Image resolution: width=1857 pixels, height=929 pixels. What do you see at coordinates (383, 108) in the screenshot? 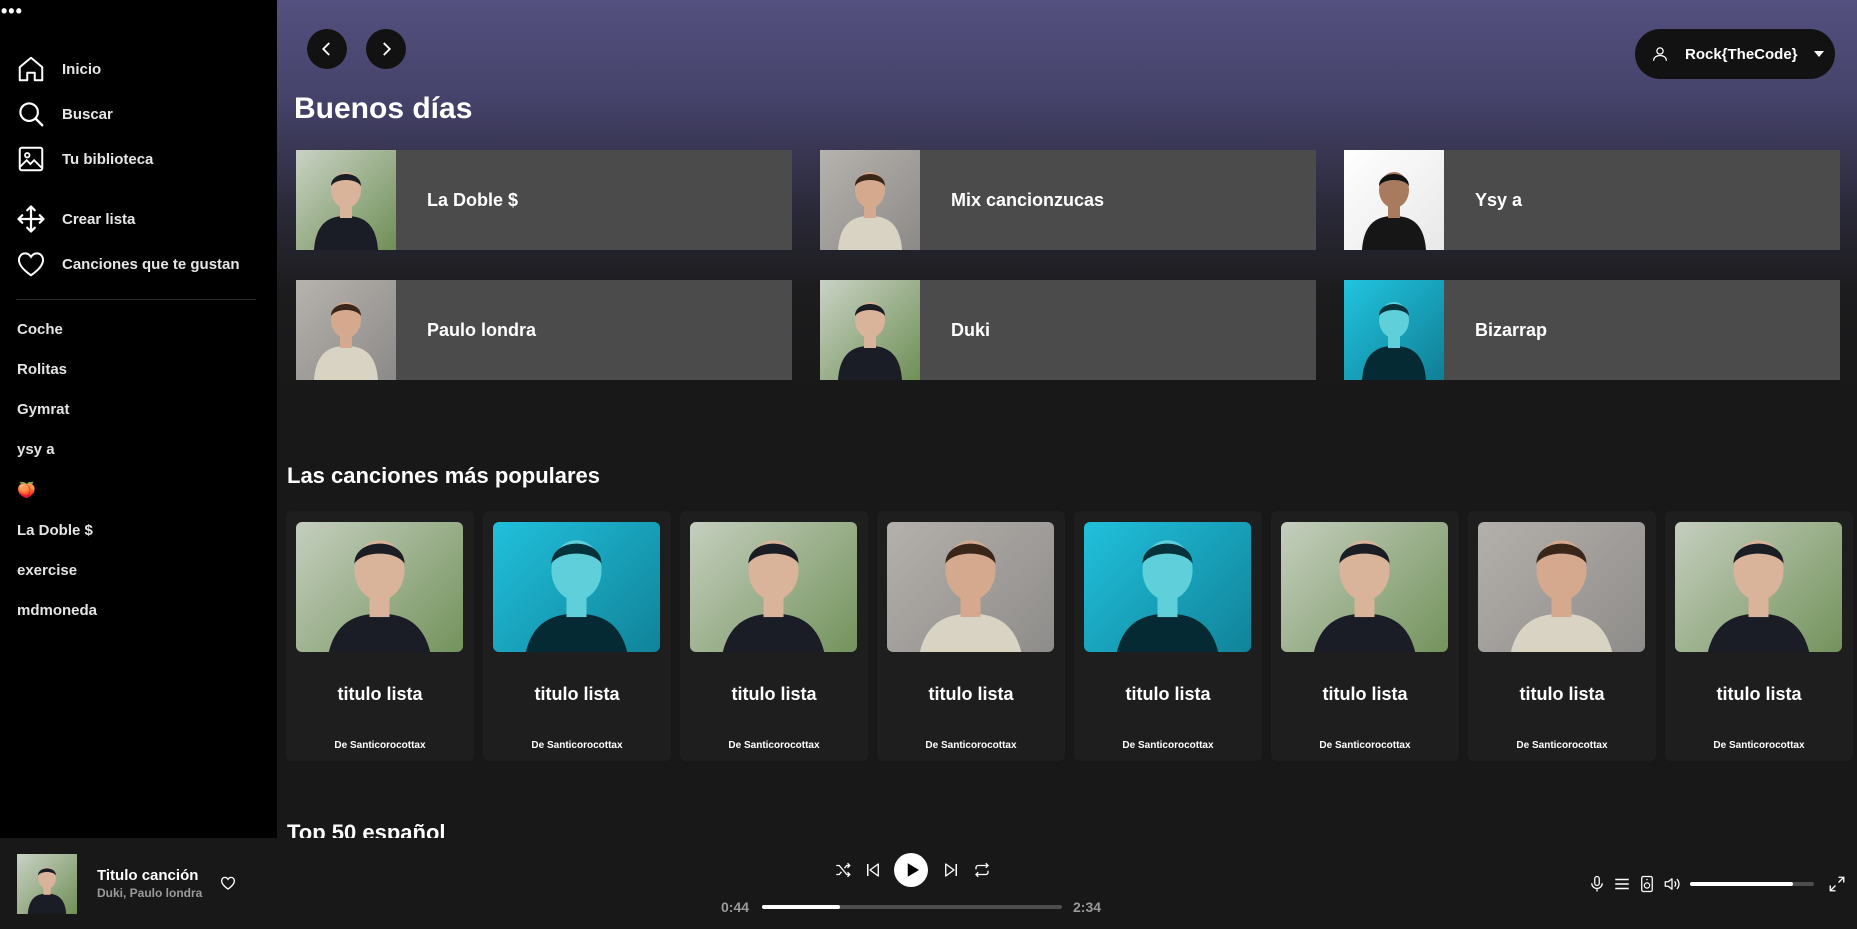
I see `page-title: Buenos días` at bounding box center [383, 108].